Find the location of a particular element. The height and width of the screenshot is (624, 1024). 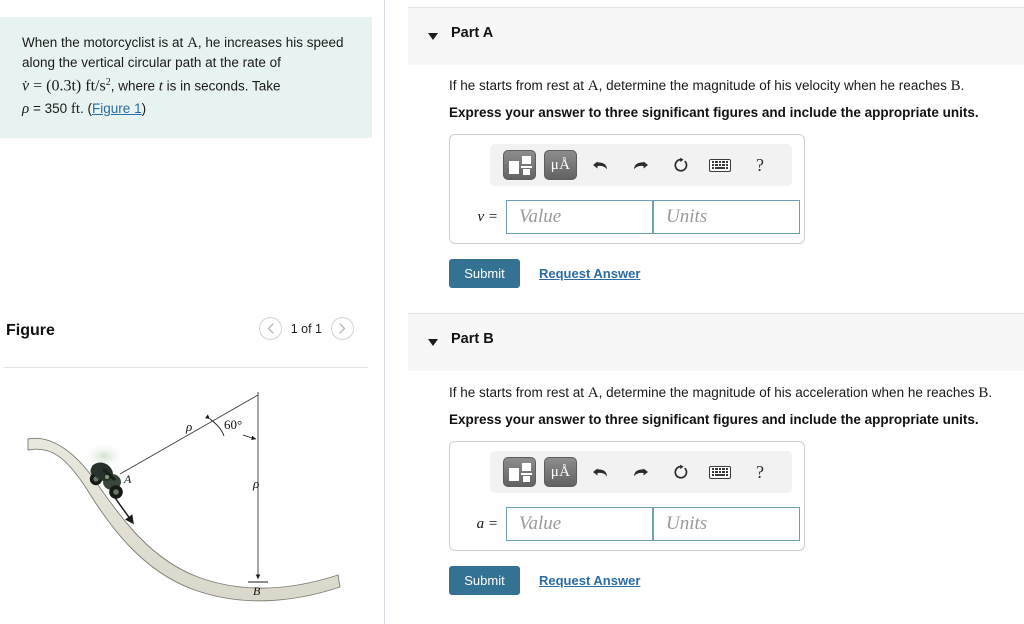

problem-text-part: ) is located at coordinates (144, 108).